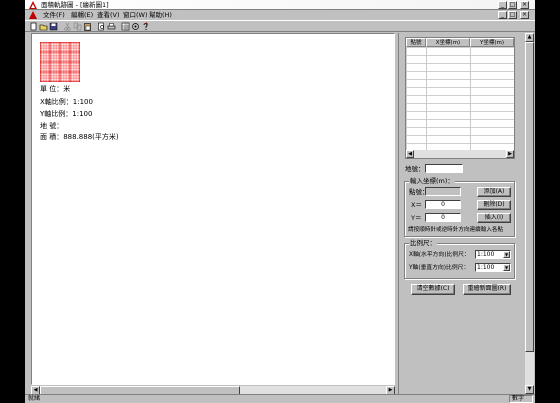 This screenshot has width=560, height=403. I want to click on table-header: 點號 X坐標(m) Y坐標(m), so click(460, 42).